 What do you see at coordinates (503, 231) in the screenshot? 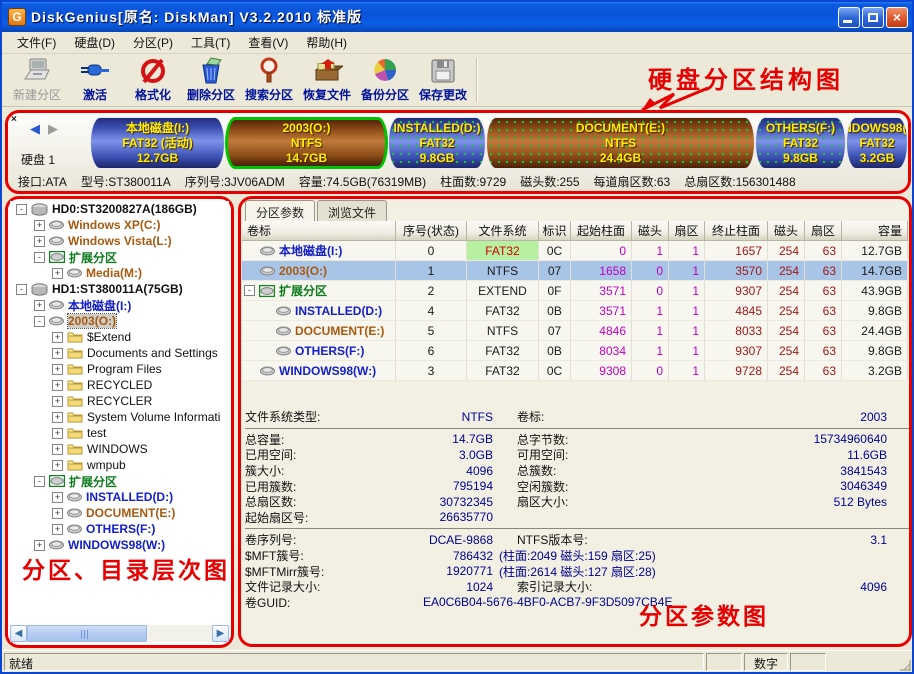
I see `column-header: 文件系统` at bounding box center [503, 231].